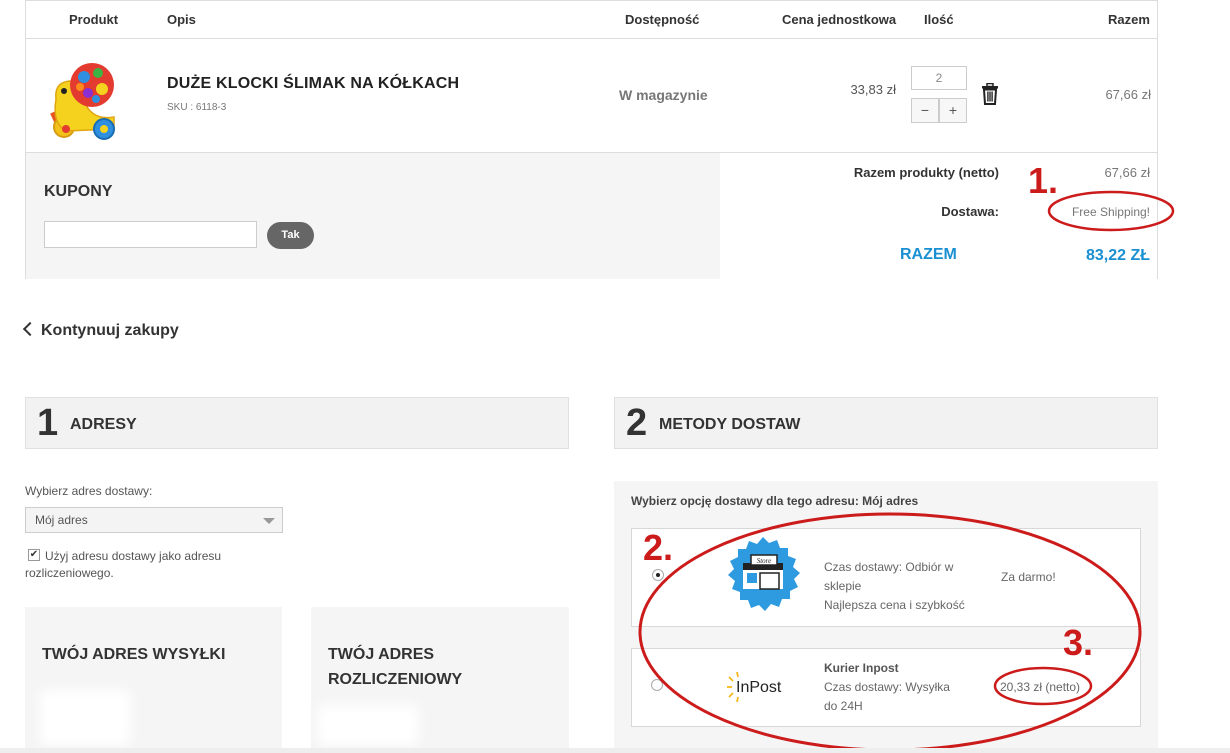  What do you see at coordinates (759, 687) in the screenshot?
I see `inpost-logo-text: InPost` at bounding box center [759, 687].